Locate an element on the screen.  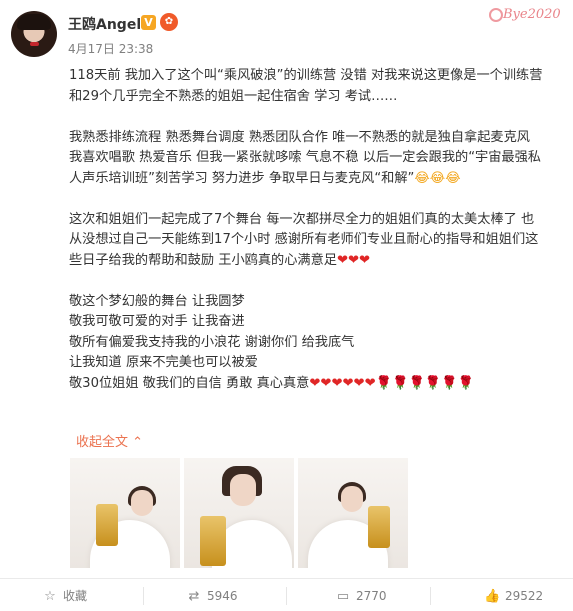
text-line: 敬我可敬可爱的对手 让我奋进 is located at coordinates (157, 321).